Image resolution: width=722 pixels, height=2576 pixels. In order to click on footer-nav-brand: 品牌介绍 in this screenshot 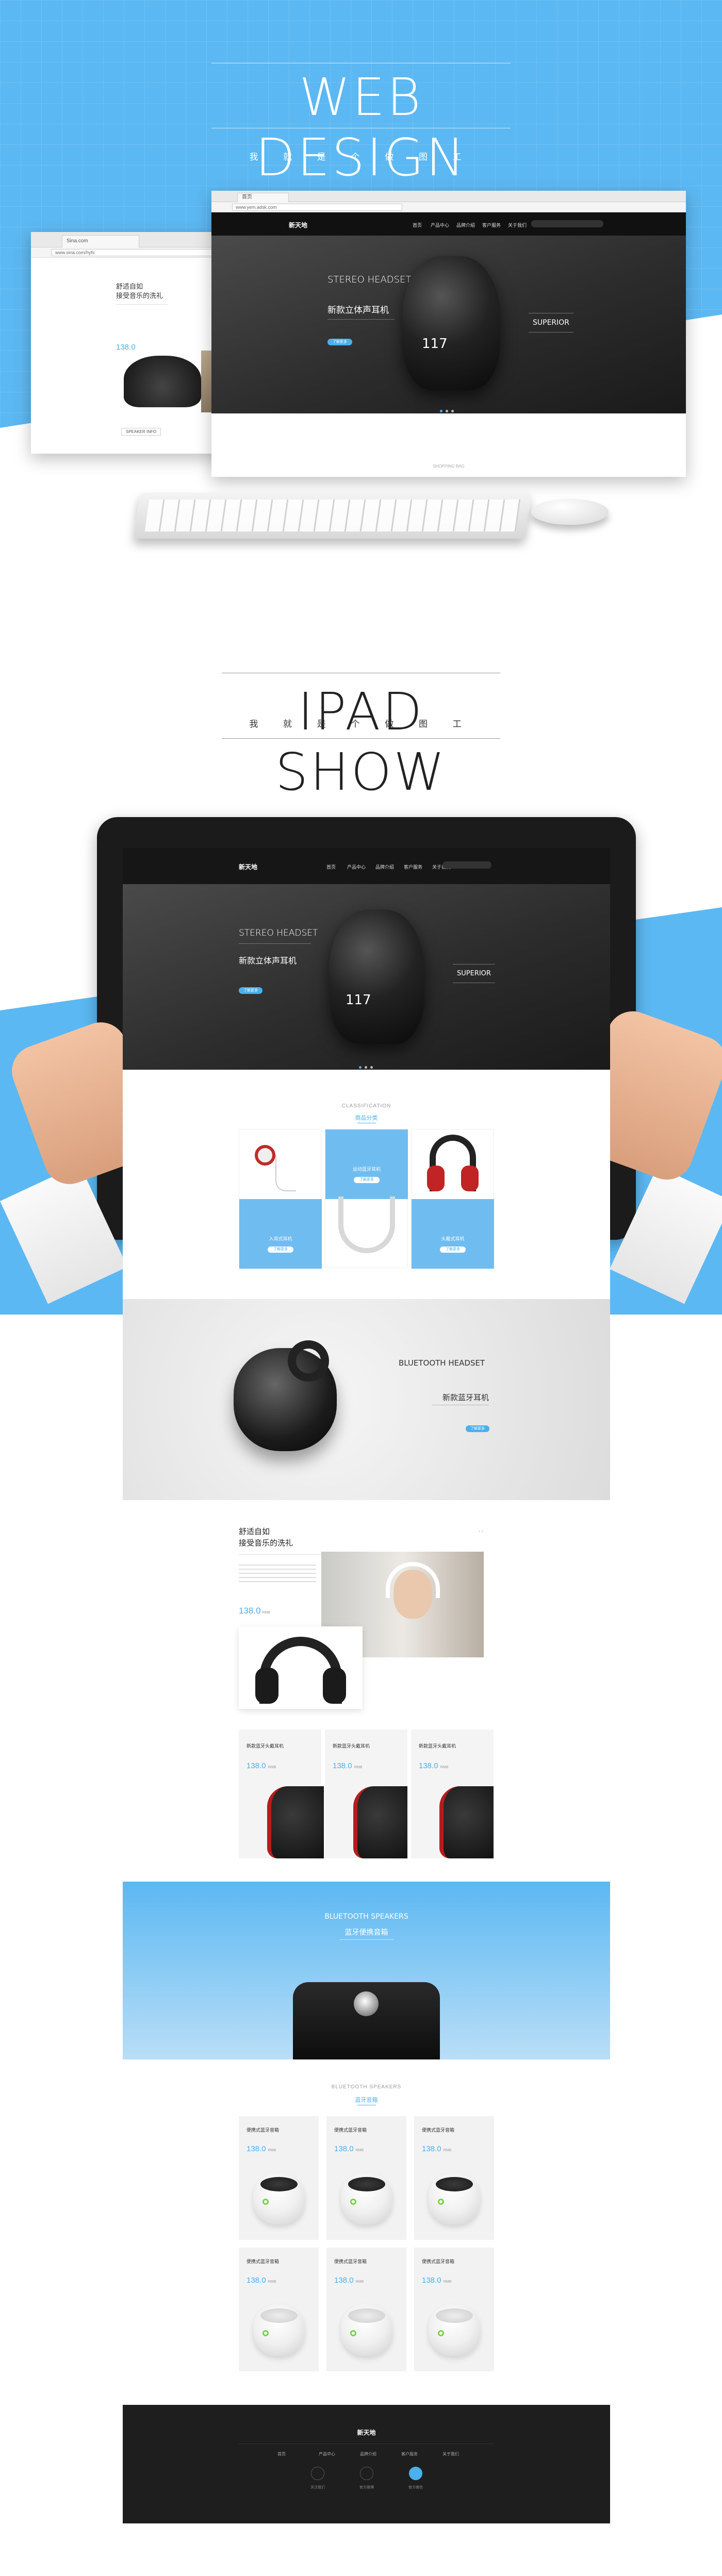, I will do `click(368, 2454)`.